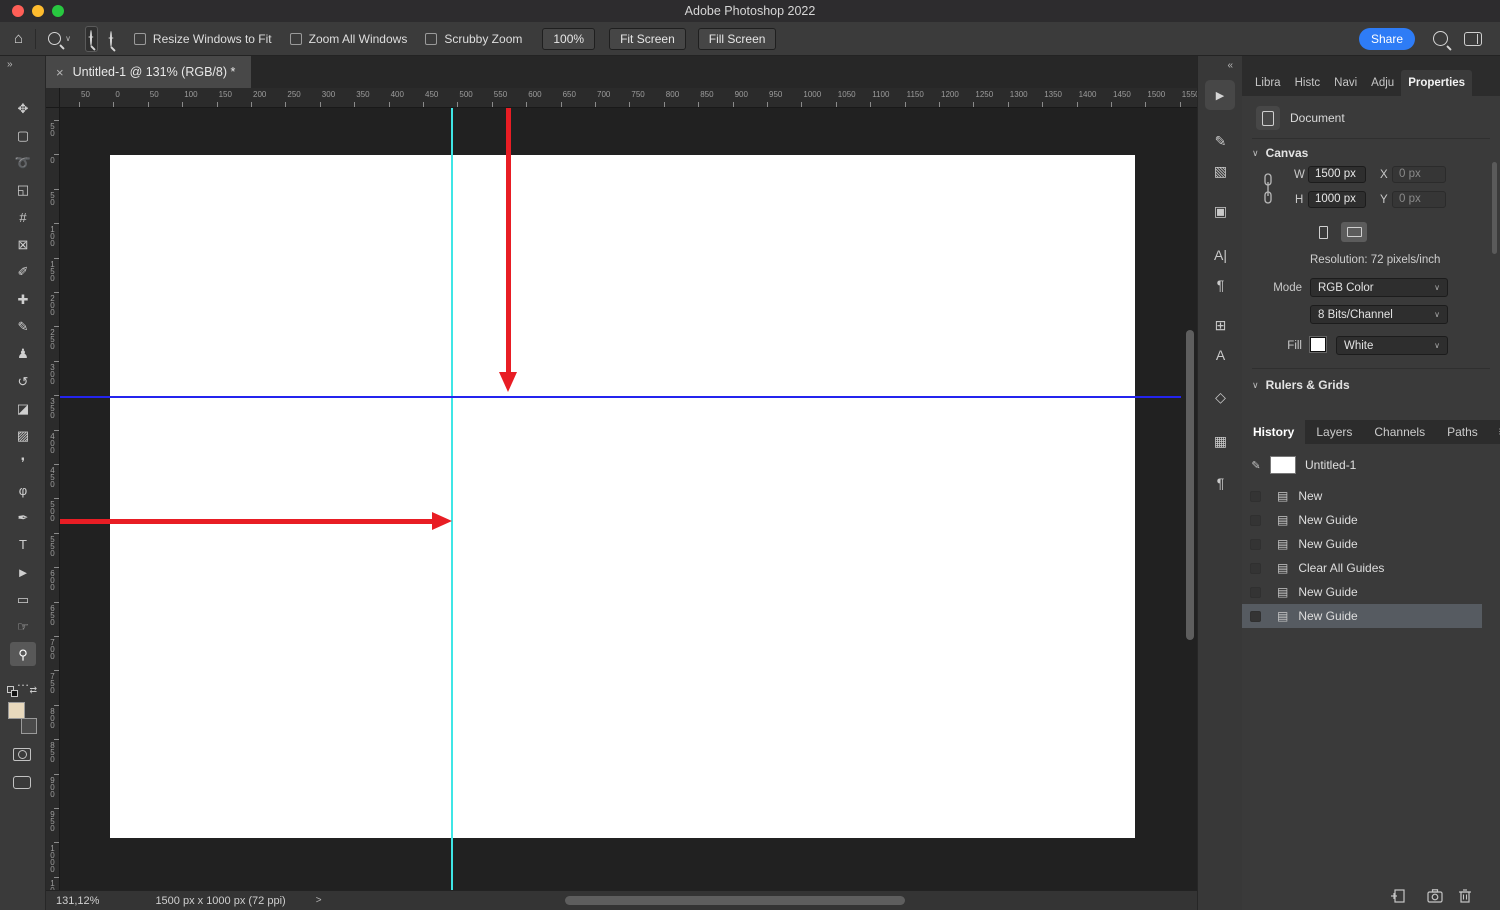 The height and width of the screenshot is (910, 1500). What do you see at coordinates (1220, 397) in the screenshot?
I see `materials-panel-icon: ◇` at bounding box center [1220, 397].